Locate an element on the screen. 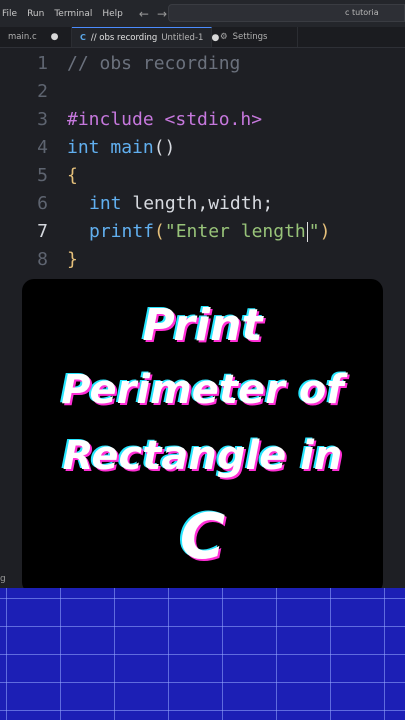 The width and height of the screenshot is (405, 720). tab-main-c: main.c ● is located at coordinates (36, 37).